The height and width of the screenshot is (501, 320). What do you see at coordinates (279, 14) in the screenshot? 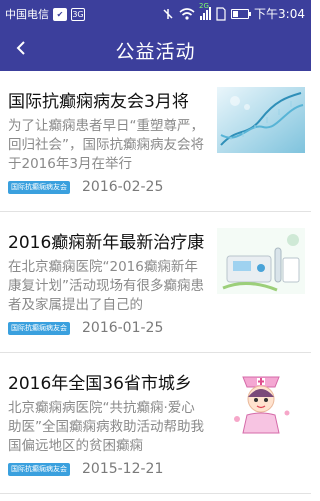
I see `clock: 下午3:04` at bounding box center [279, 14].